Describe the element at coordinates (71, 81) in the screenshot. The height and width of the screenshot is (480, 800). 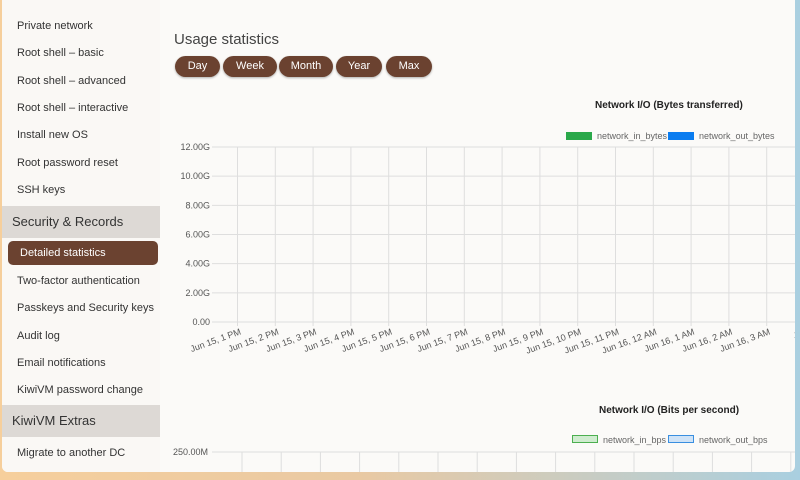
I see `sidebar-item-root-shell-advanced: Root shell – advanced` at that location.